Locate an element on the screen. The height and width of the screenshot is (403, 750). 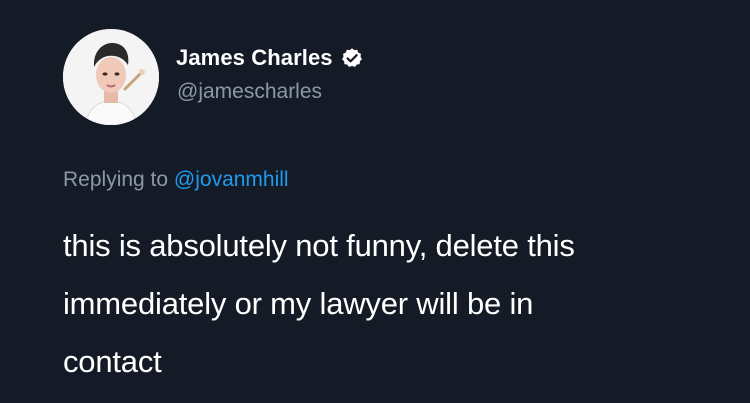
reply-mention-link: @jovanmhill is located at coordinates (231, 179).